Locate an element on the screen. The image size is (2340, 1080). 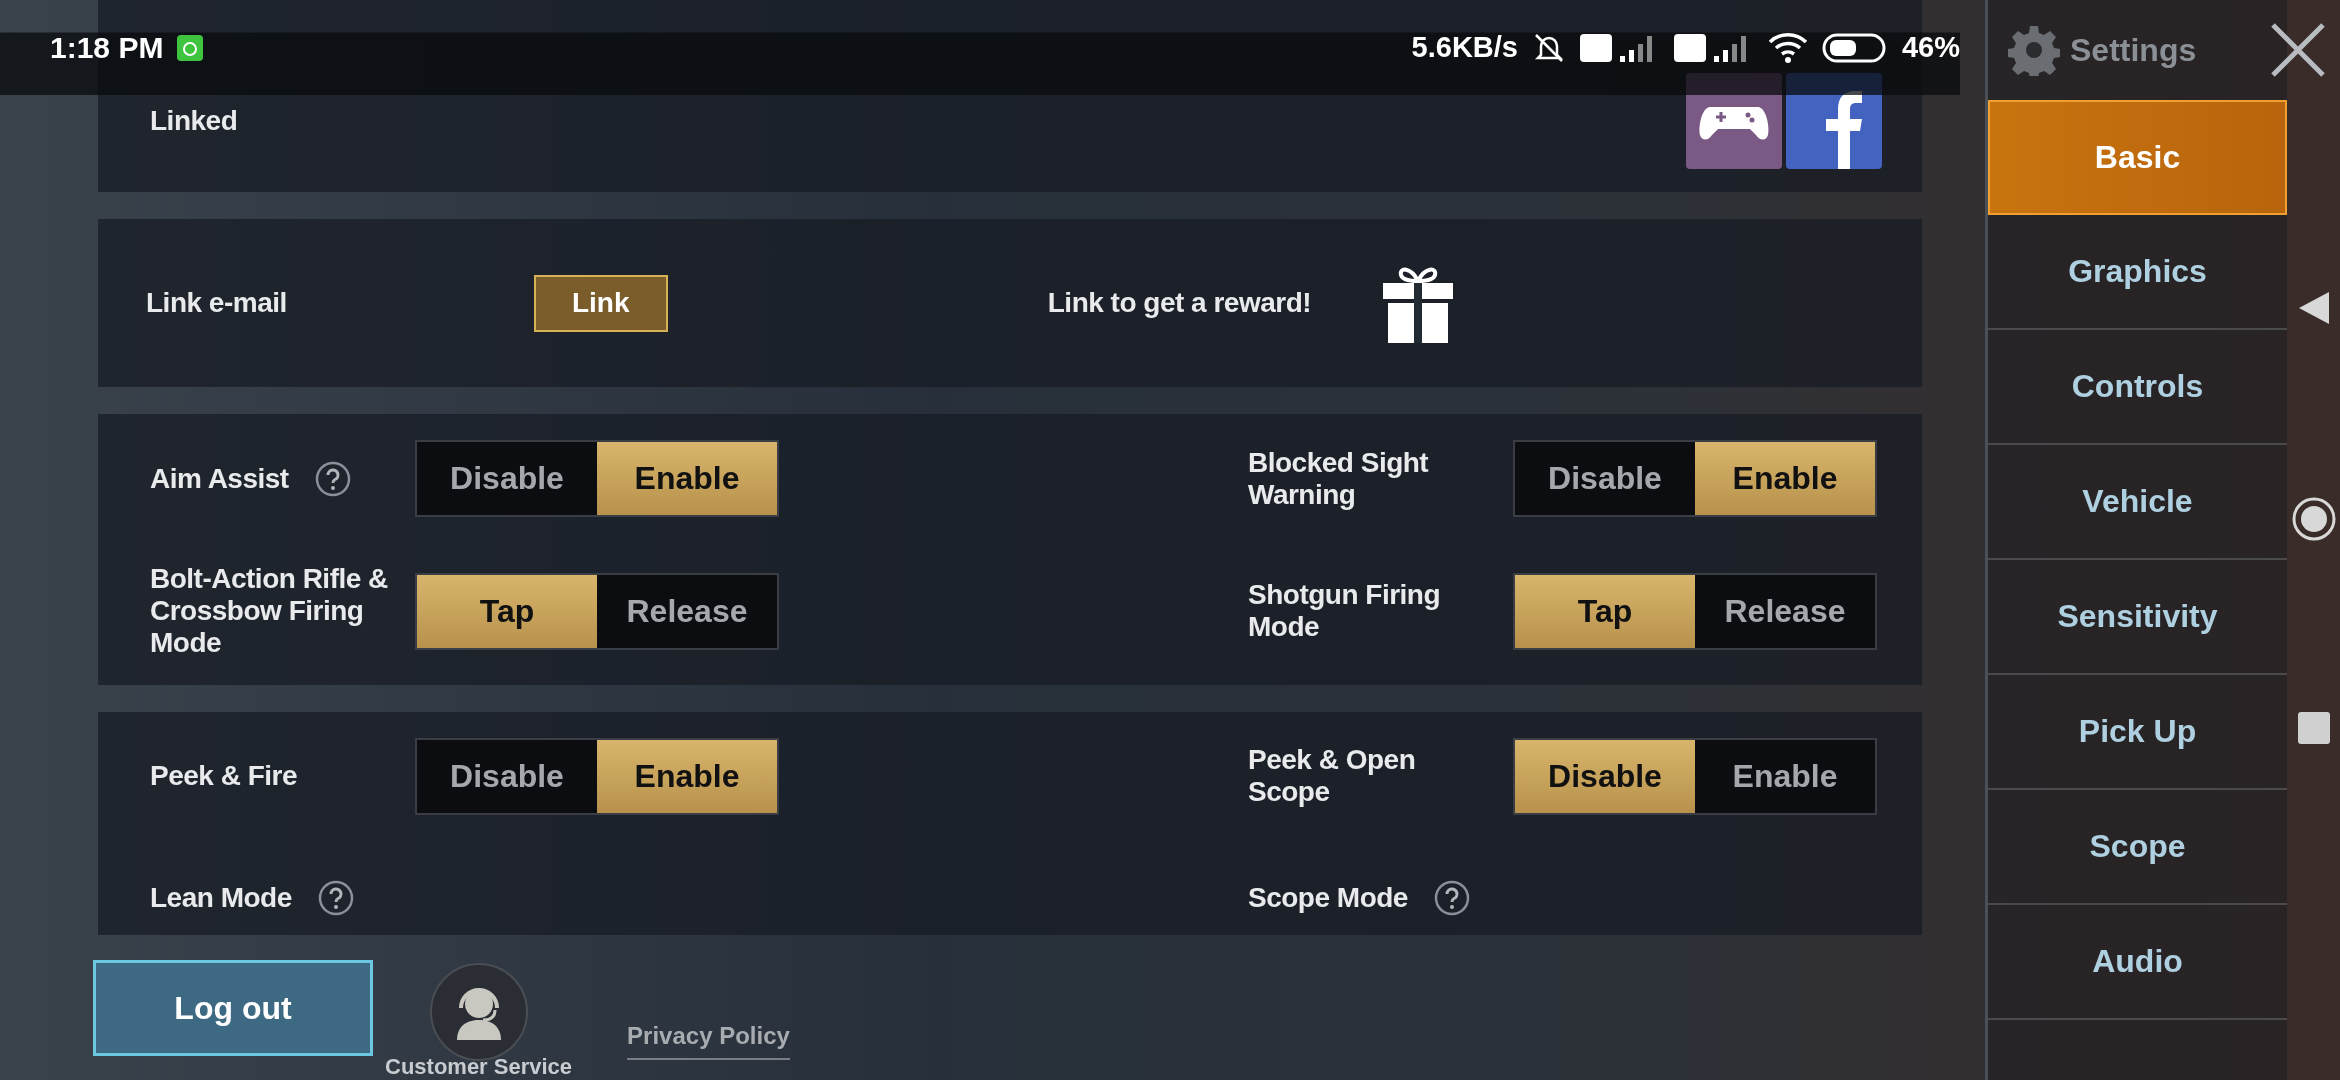
sidebar-tab: Basic is located at coordinates (2137, 157).